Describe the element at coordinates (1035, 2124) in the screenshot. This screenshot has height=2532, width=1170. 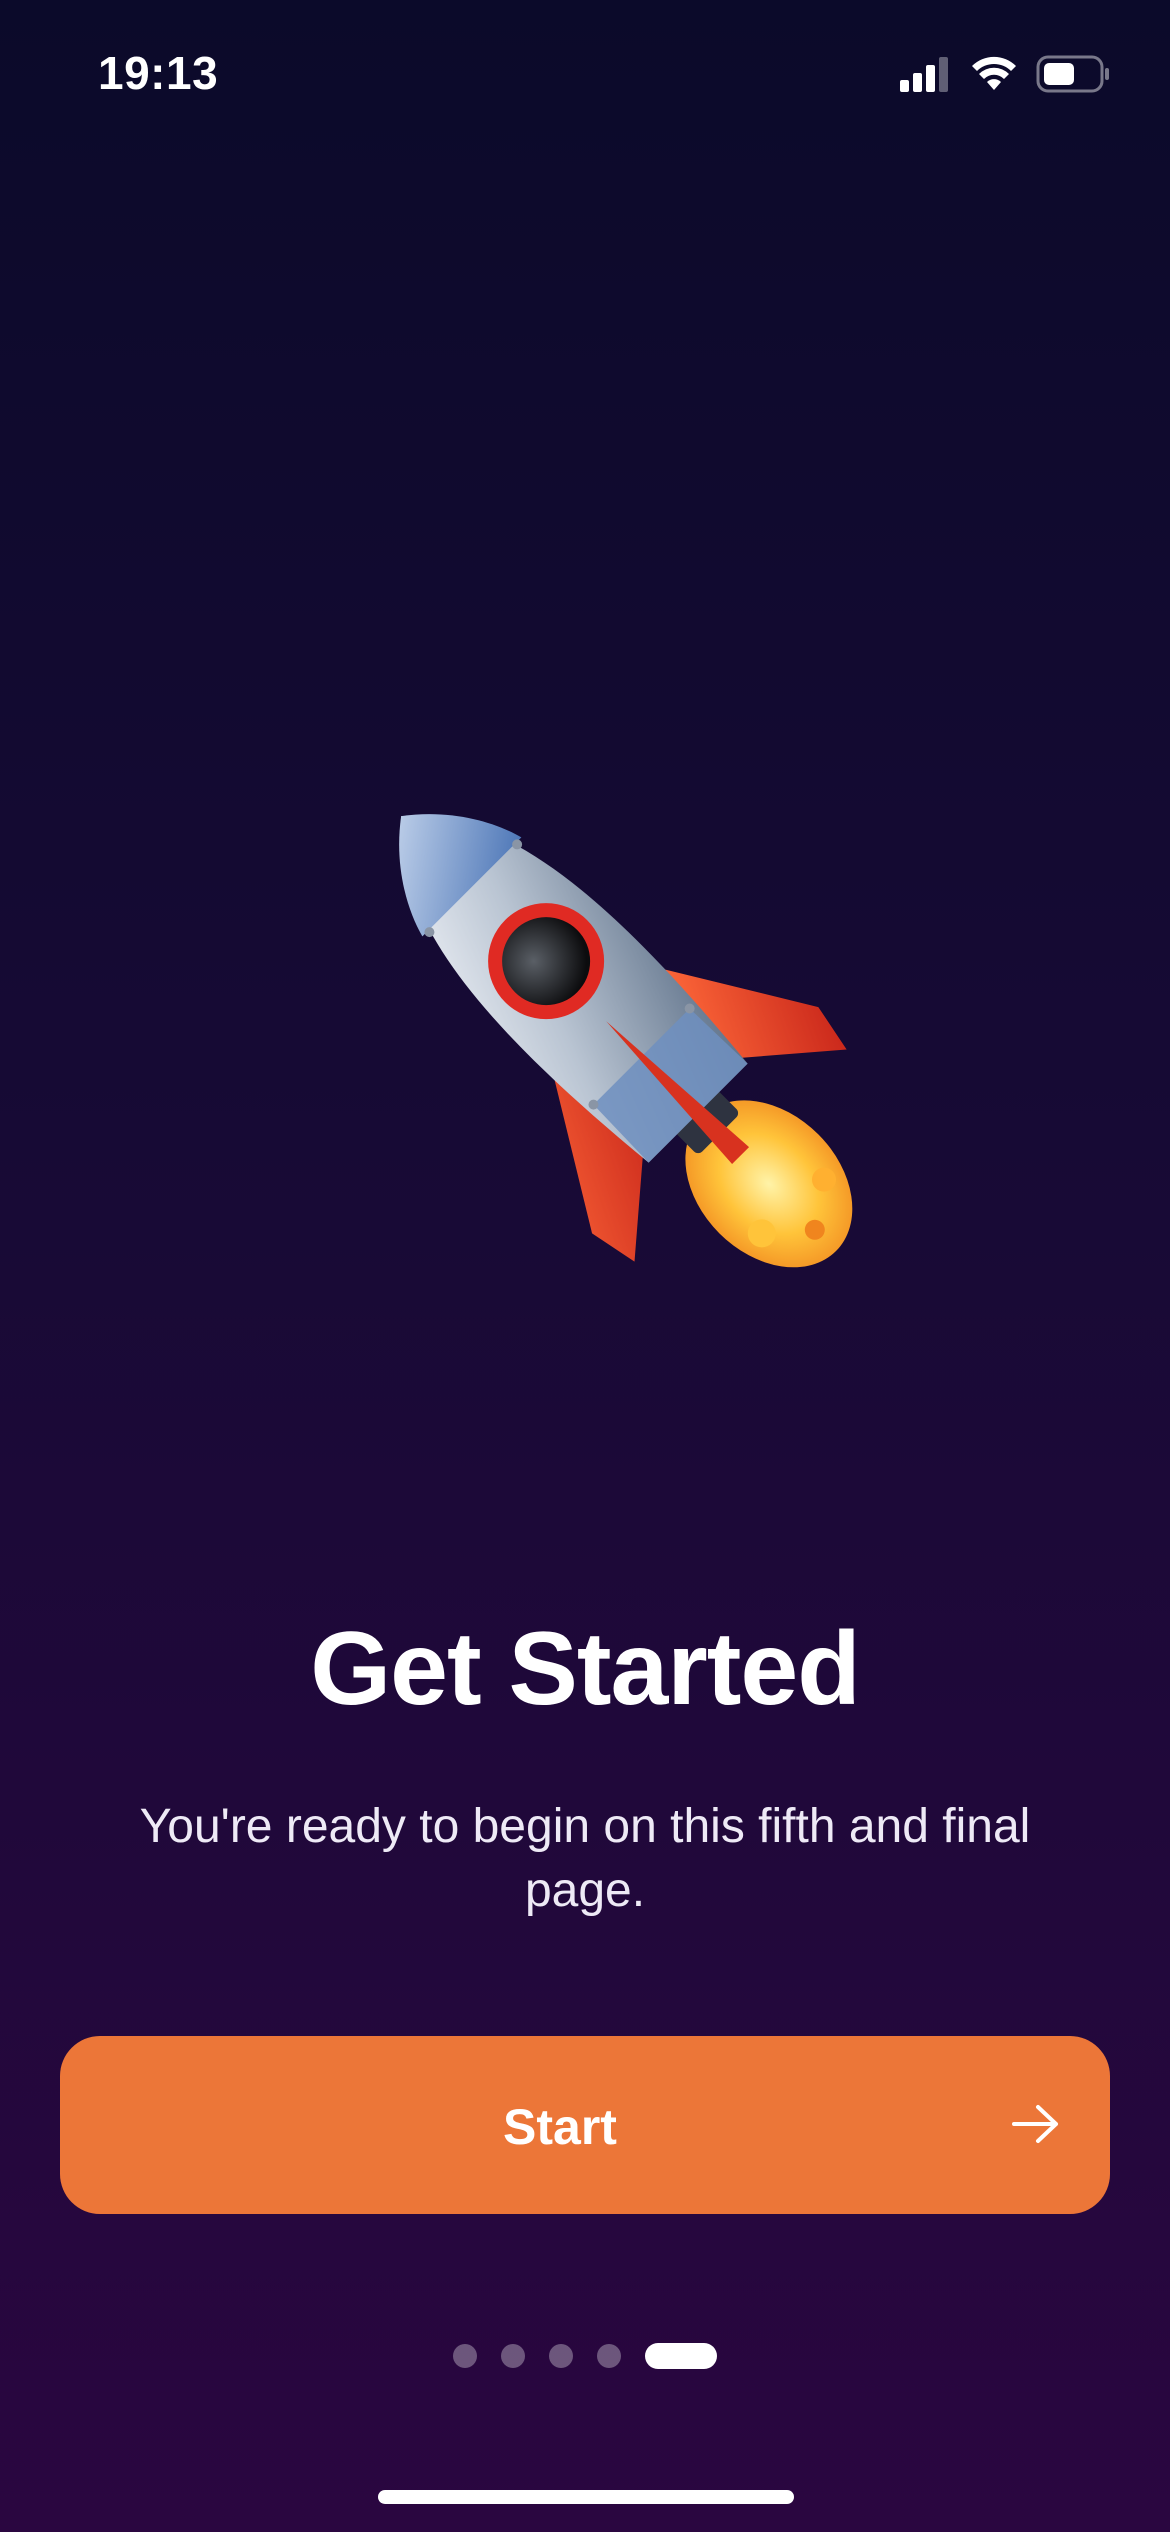
I see `arrow-right-icon` at that location.